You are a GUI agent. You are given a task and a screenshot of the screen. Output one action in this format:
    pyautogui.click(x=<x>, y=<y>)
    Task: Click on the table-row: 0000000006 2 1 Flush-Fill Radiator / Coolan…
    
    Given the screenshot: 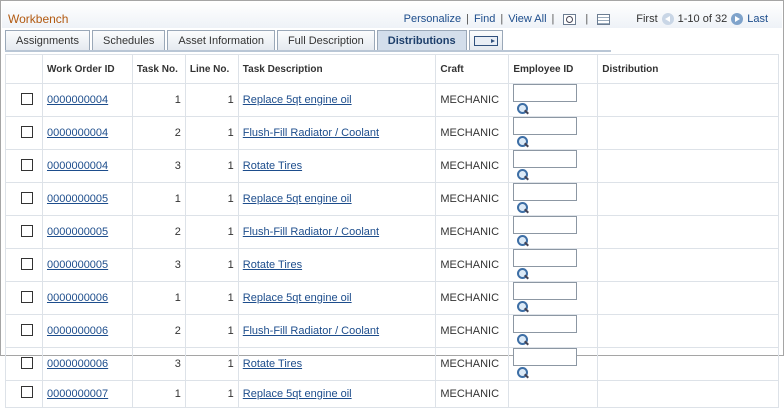 What is the action you would take?
    pyautogui.click(x=392, y=331)
    